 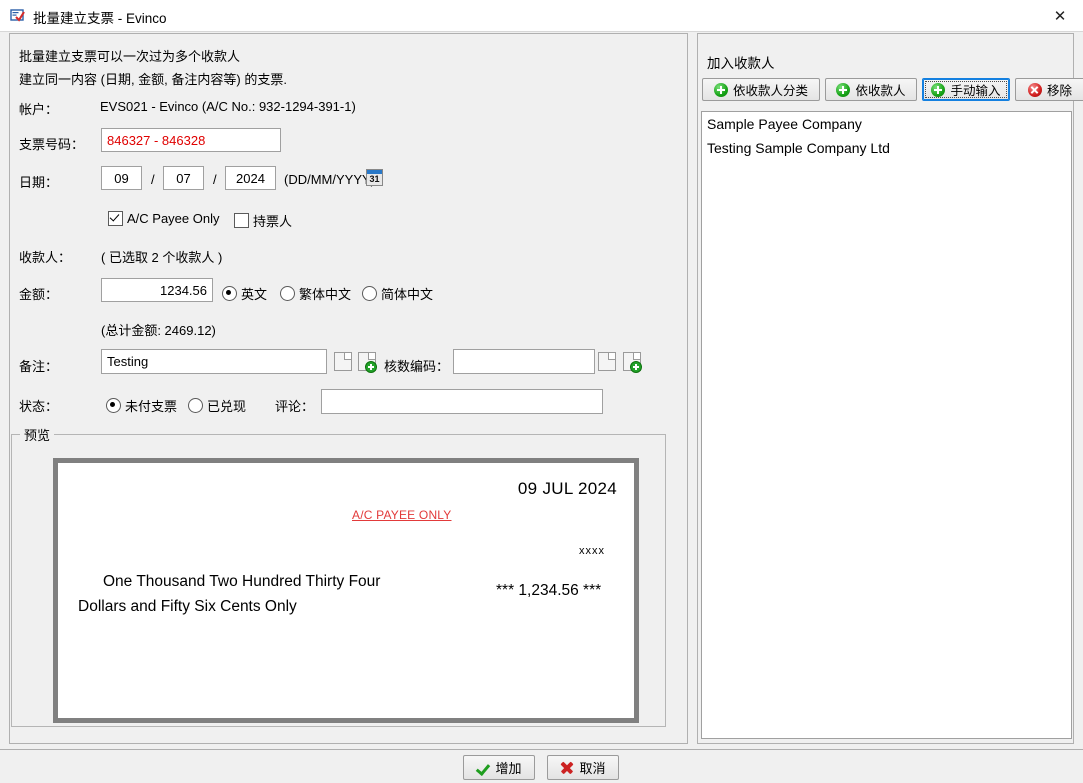 I want to click on remark-field: Testing, so click(x=214, y=361).